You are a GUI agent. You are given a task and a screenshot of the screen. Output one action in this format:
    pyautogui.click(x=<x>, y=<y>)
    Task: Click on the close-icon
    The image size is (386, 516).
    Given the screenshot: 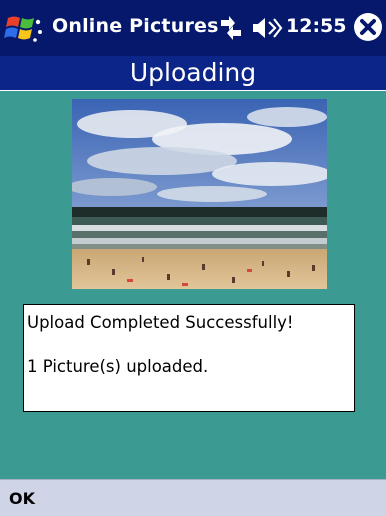 What is the action you would take?
    pyautogui.click(x=368, y=27)
    